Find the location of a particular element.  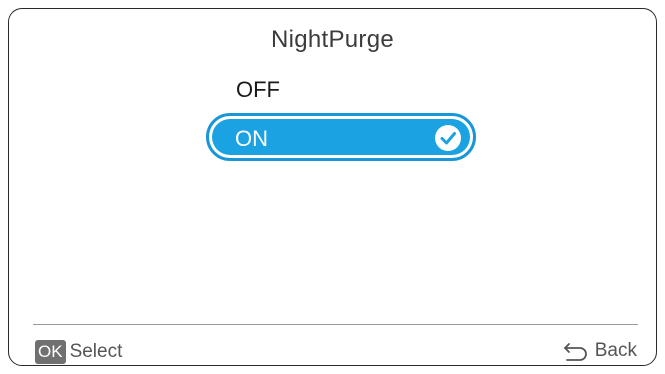

option-off: OFF is located at coordinates (258, 90).